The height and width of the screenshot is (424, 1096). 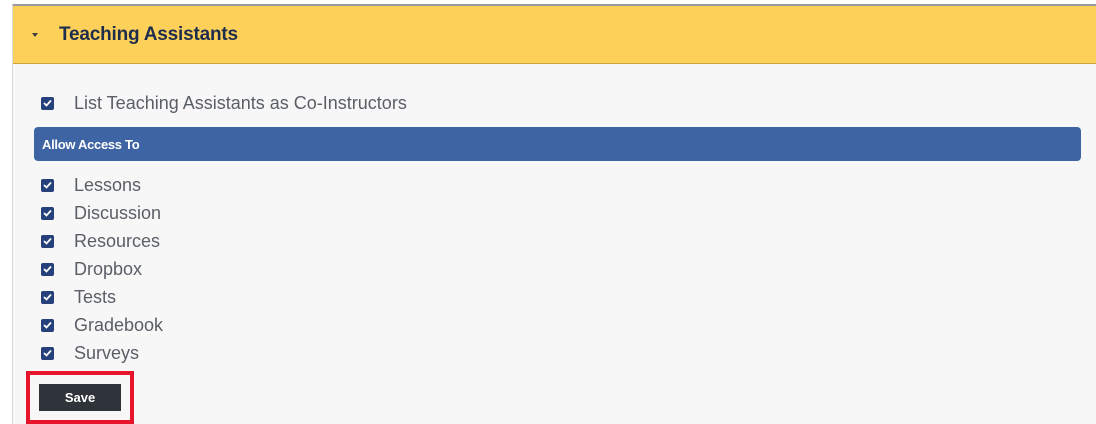 What do you see at coordinates (554, 34) in the screenshot?
I see `panel-header-toggle: Teaching Assistants` at bounding box center [554, 34].